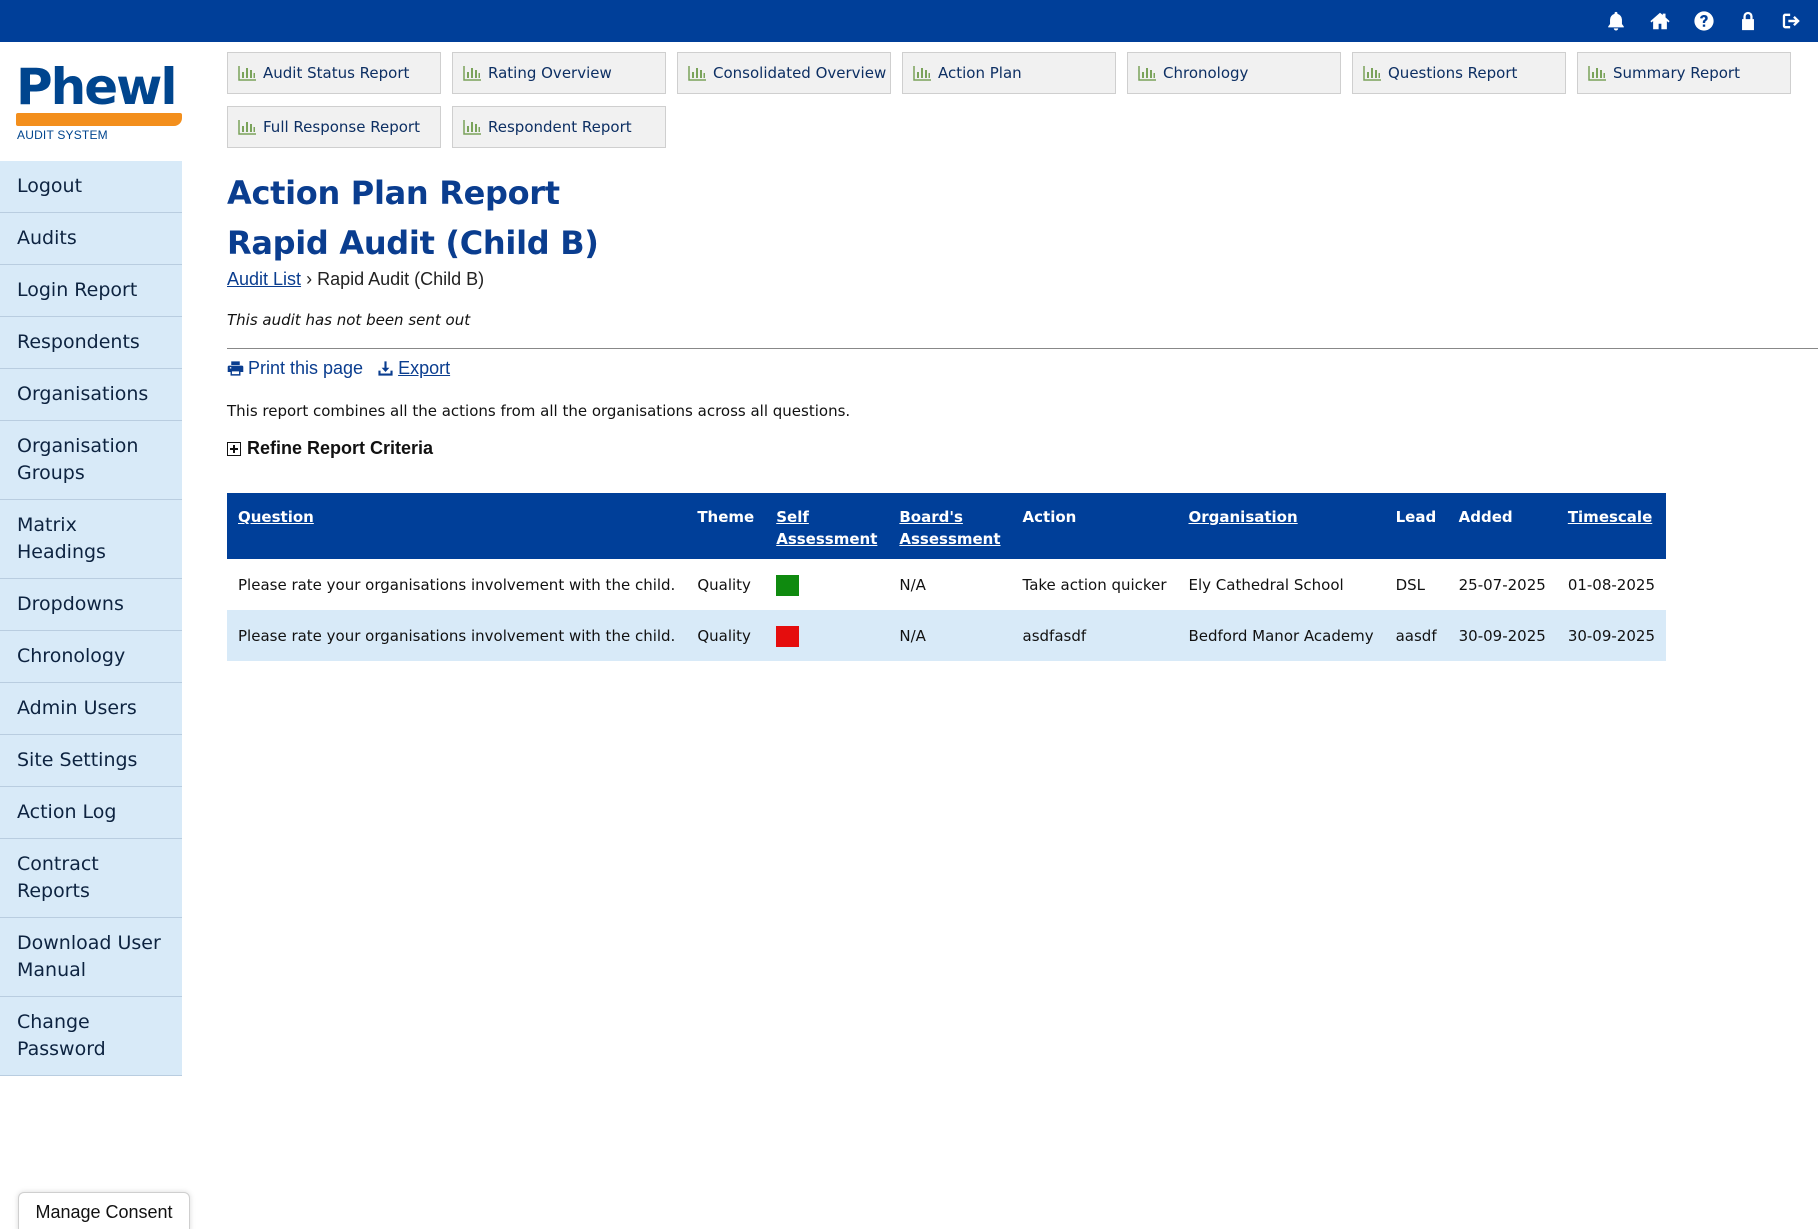  Describe the element at coordinates (1416, 635) in the screenshot. I see `cell-lead: aasdf` at that location.